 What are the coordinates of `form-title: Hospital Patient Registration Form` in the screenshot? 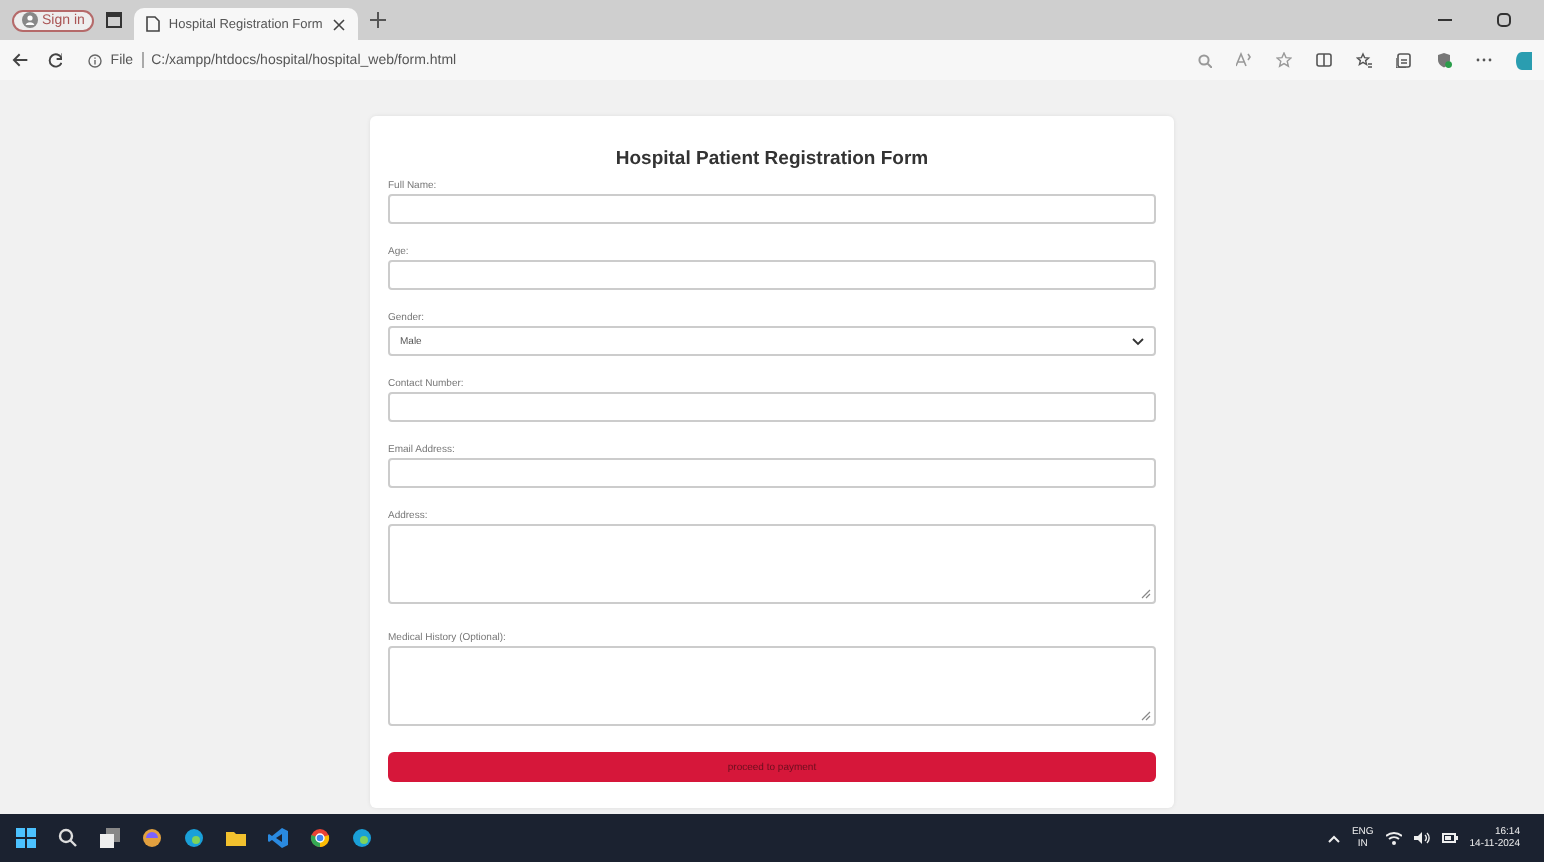 It's located at (772, 159).